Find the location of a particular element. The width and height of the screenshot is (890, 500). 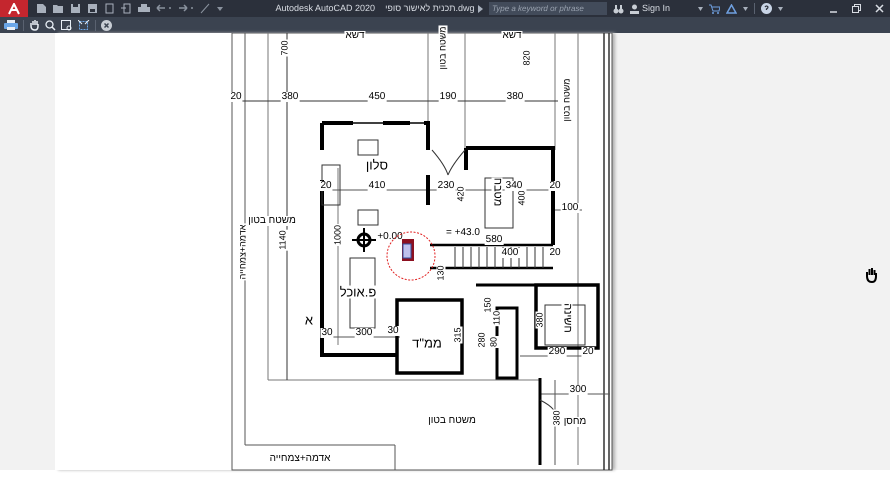

dimension-label: 820 is located at coordinates (527, 58).